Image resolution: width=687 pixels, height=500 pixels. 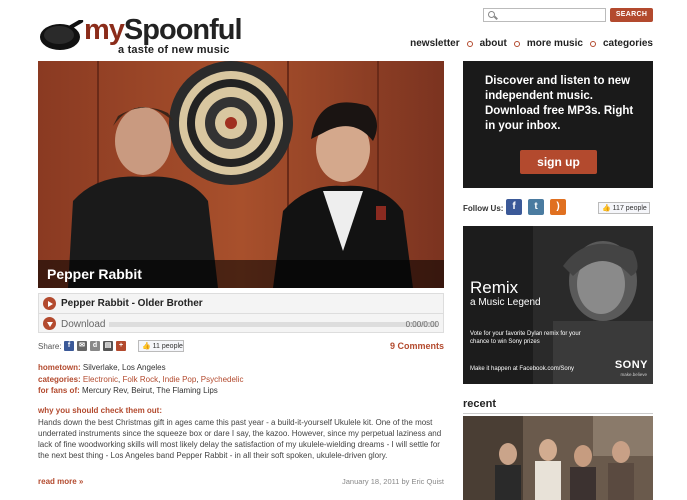 What do you see at coordinates (50, 346) in the screenshot?
I see `share-label: Share:` at bounding box center [50, 346].